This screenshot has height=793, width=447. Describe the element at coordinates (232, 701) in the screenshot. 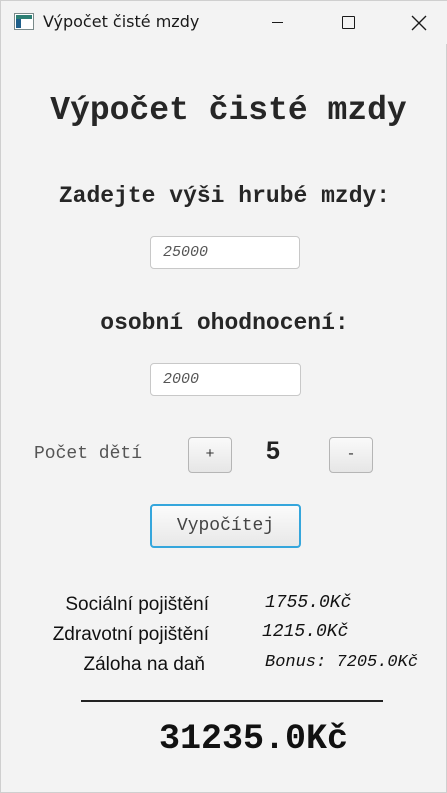

I see `result-divider` at that location.